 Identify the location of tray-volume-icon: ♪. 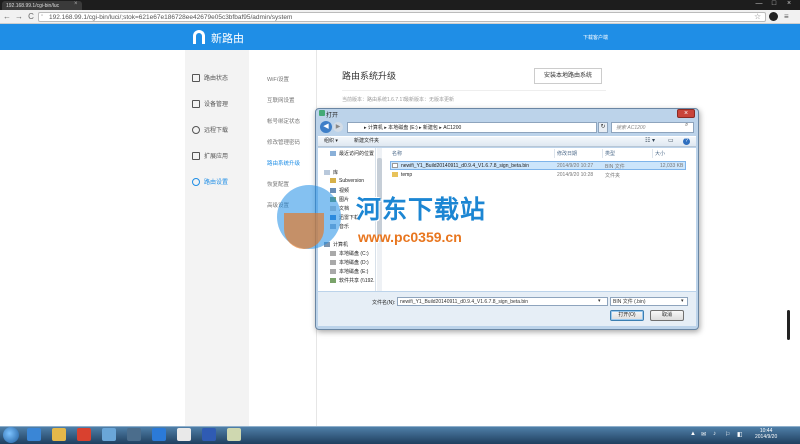
(714, 434).